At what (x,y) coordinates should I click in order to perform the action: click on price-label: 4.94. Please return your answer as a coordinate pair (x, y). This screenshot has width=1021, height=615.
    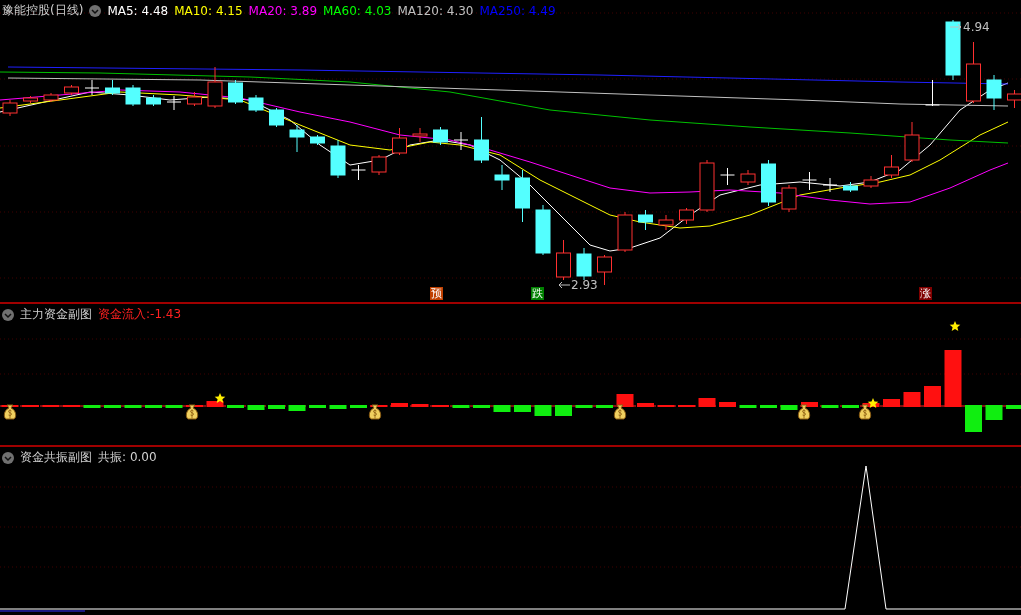
    Looking at the image, I should click on (976, 27).